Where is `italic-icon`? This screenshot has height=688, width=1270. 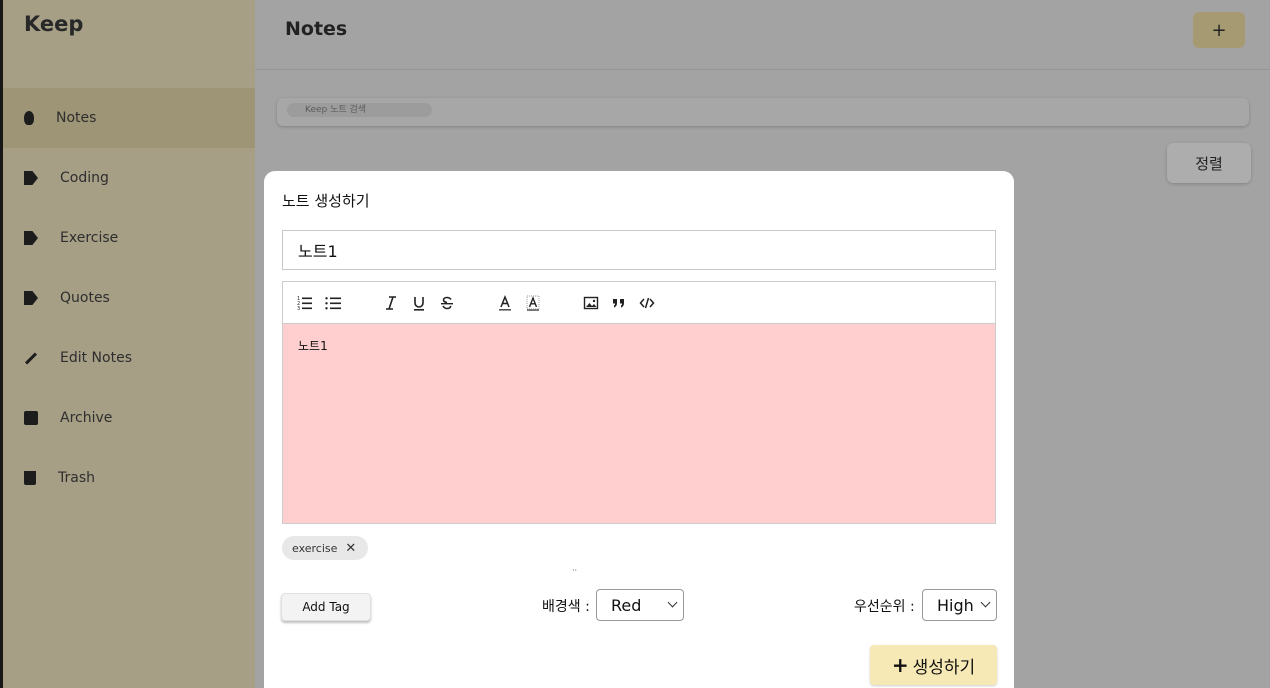
italic-icon is located at coordinates (391, 303).